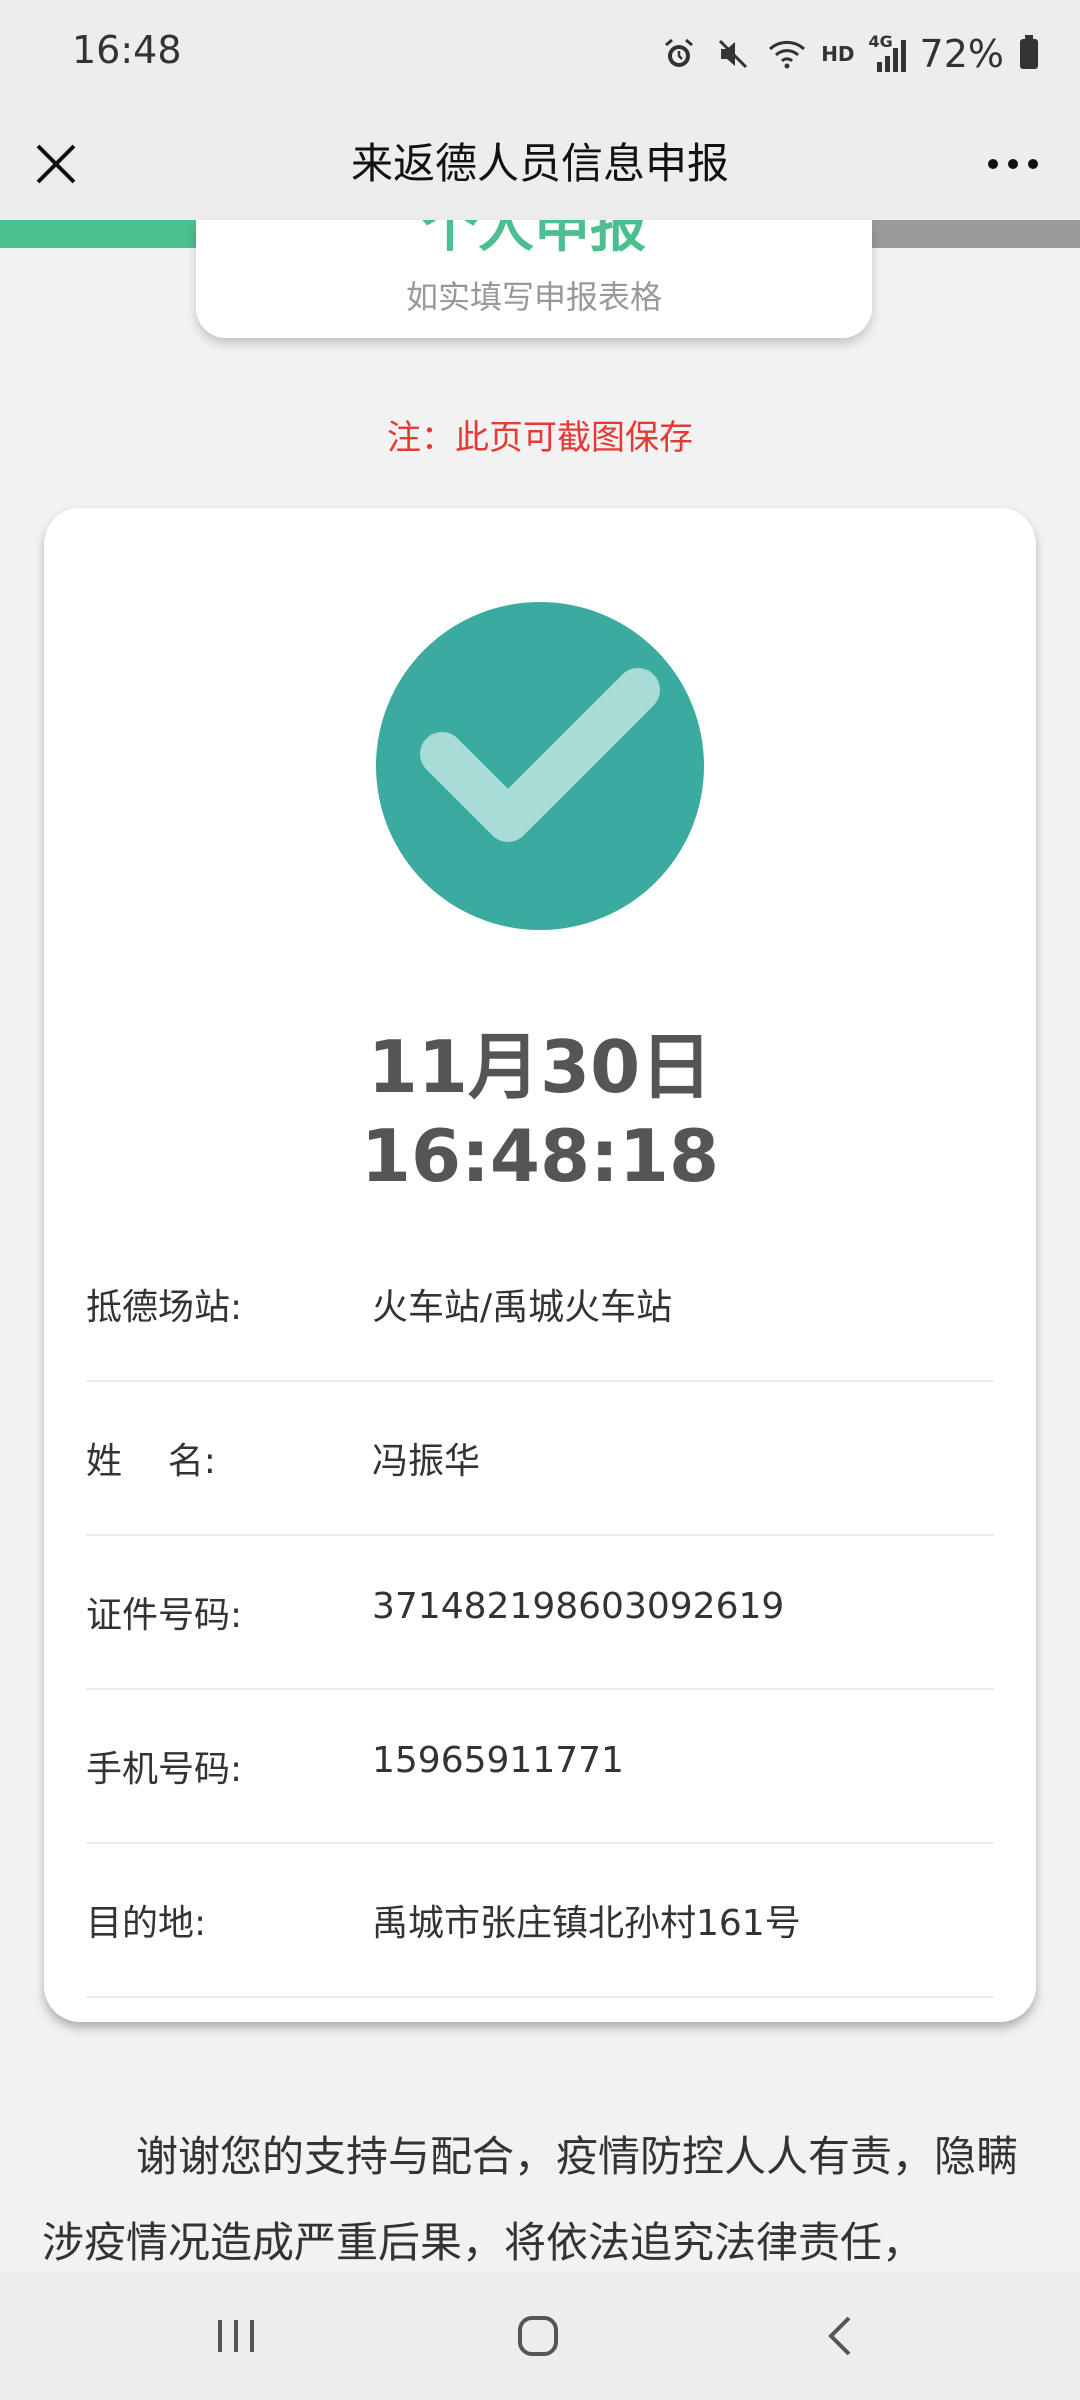 The width and height of the screenshot is (1080, 2400). I want to click on banner-title: 个人申报, so click(534, 240).